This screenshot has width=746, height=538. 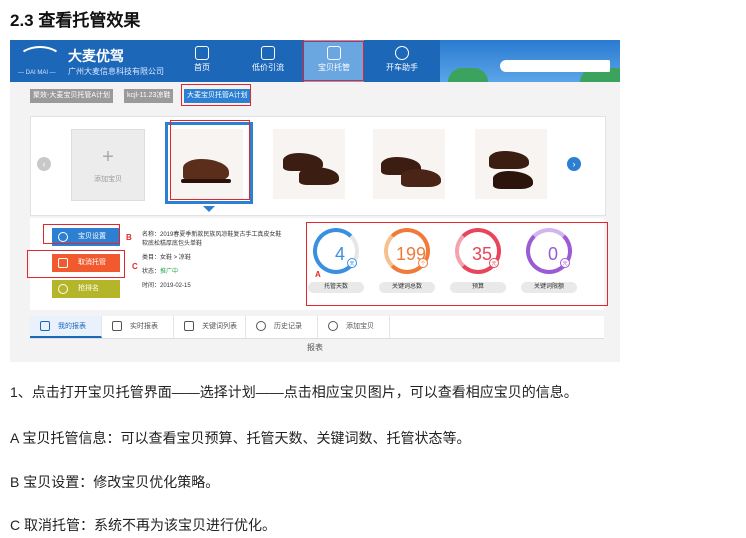 What do you see at coordinates (75, 20) in the screenshot?
I see `section-heading: 2.3 查看托管效果` at bounding box center [75, 20].